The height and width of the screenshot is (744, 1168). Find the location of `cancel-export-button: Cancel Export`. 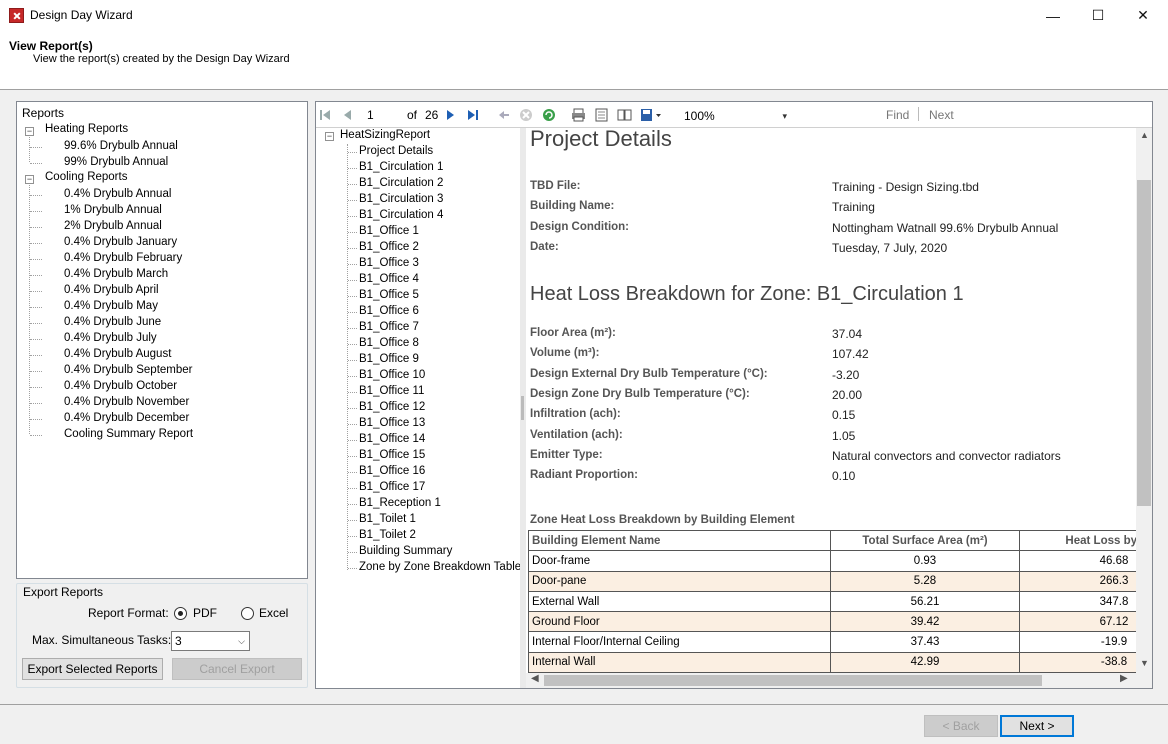

cancel-export-button: Cancel Export is located at coordinates (237, 669).